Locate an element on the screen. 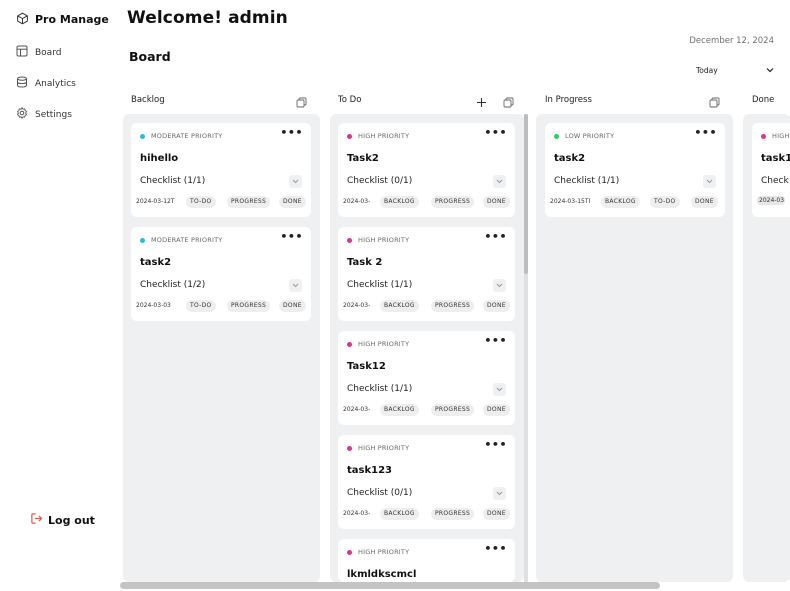 This screenshot has height=591, width=790. sidebar-item-analytics: Analytics is located at coordinates (46, 83).